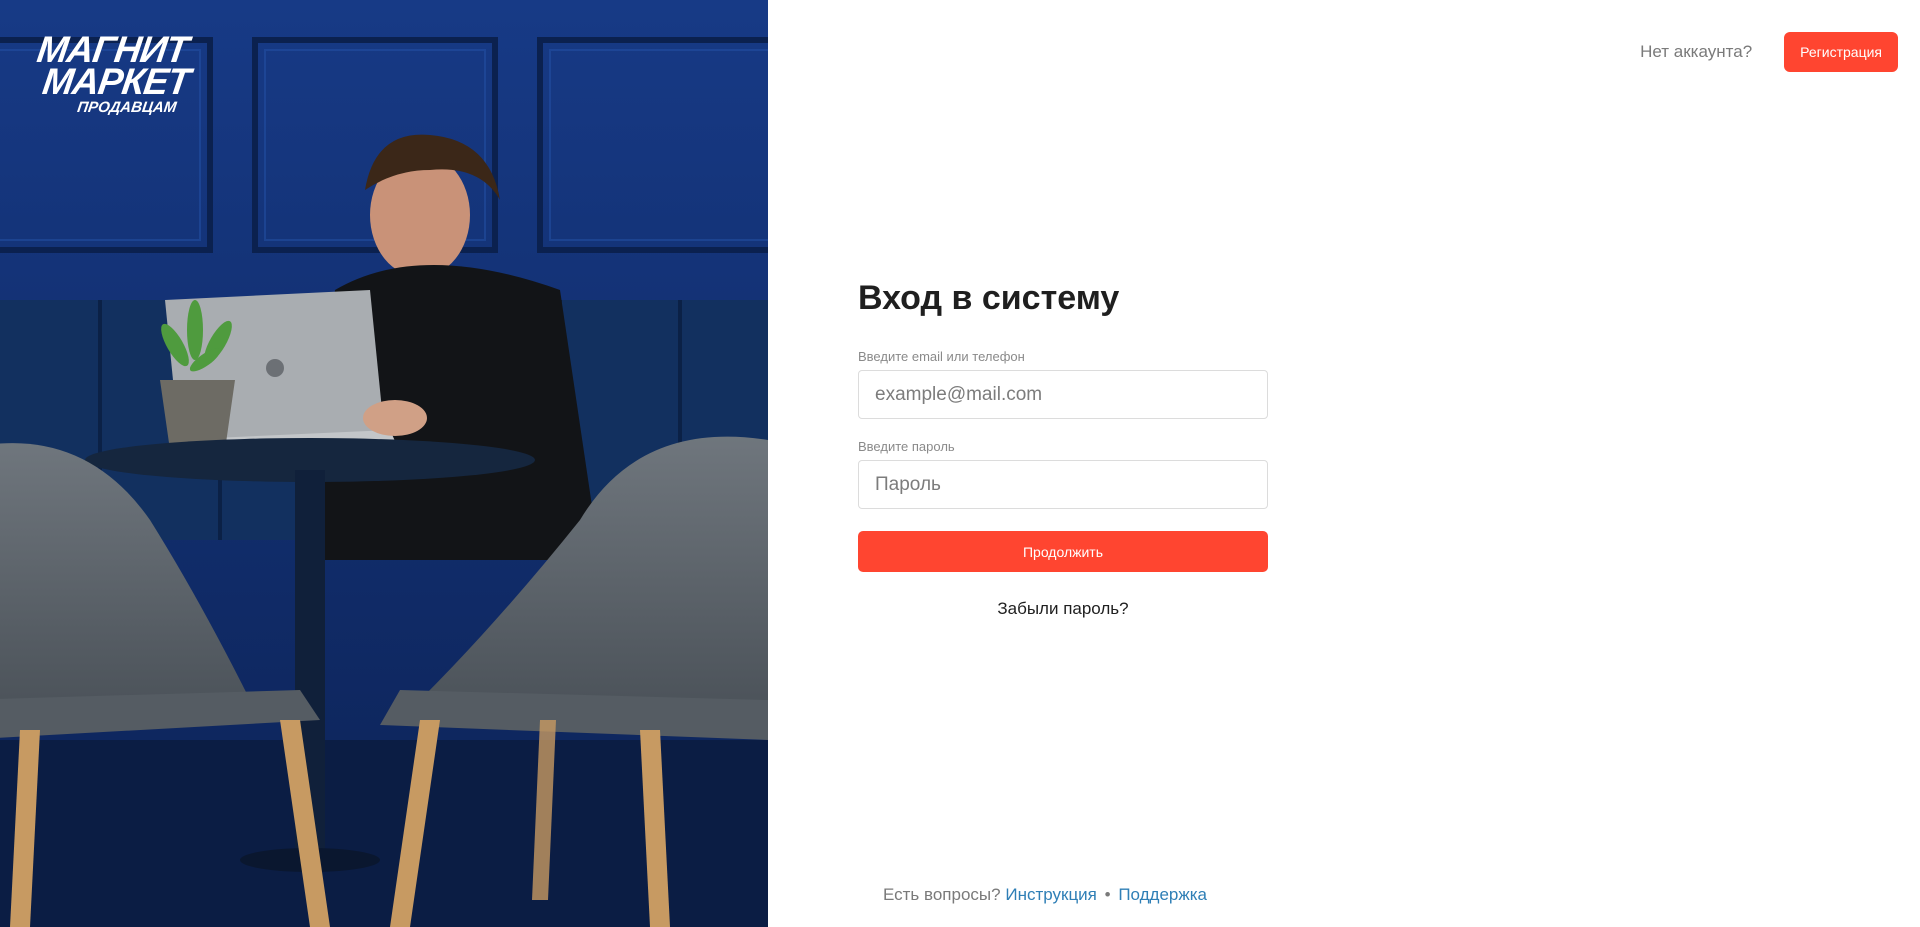  I want to click on logo-line-2: МАРКЕТ, so click(116, 81).